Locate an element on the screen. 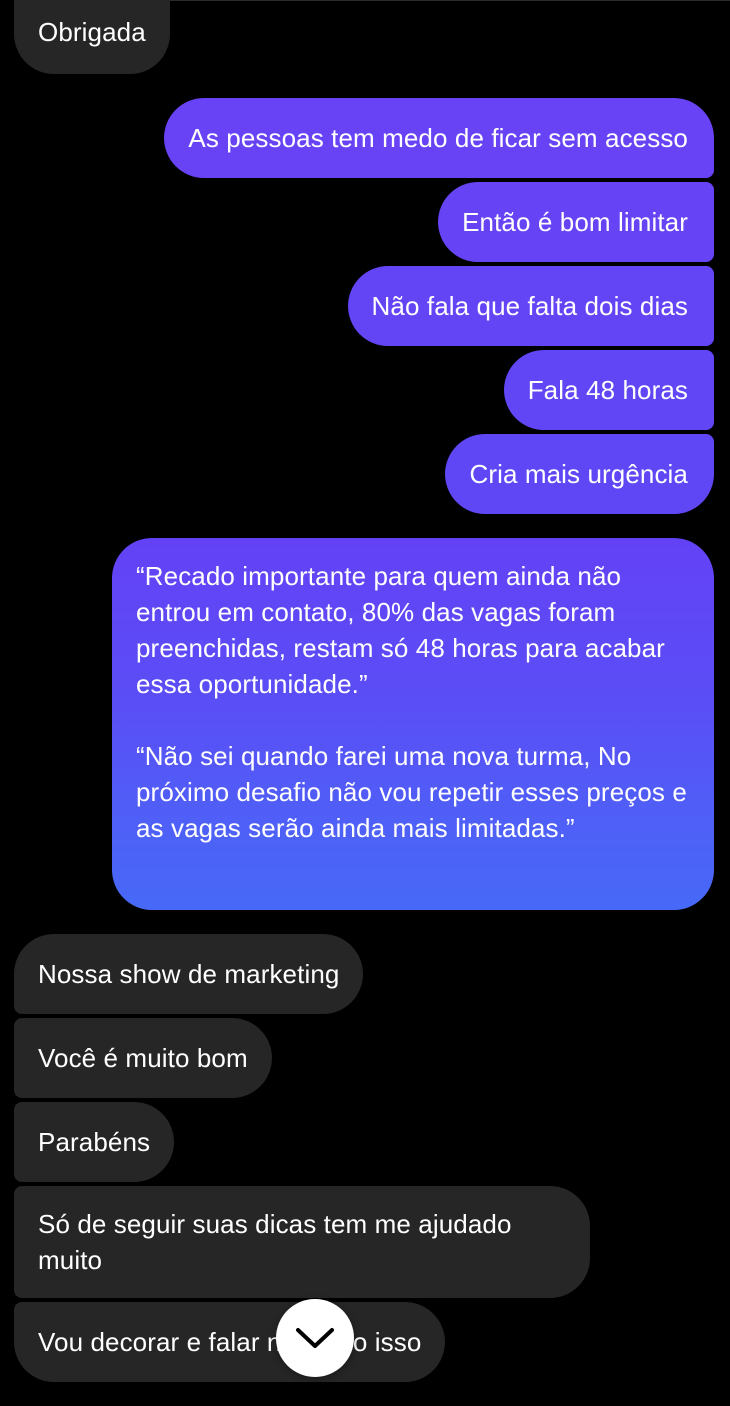  message-sent: As pessoas tem medo de ficar sem acesso is located at coordinates (439, 138).